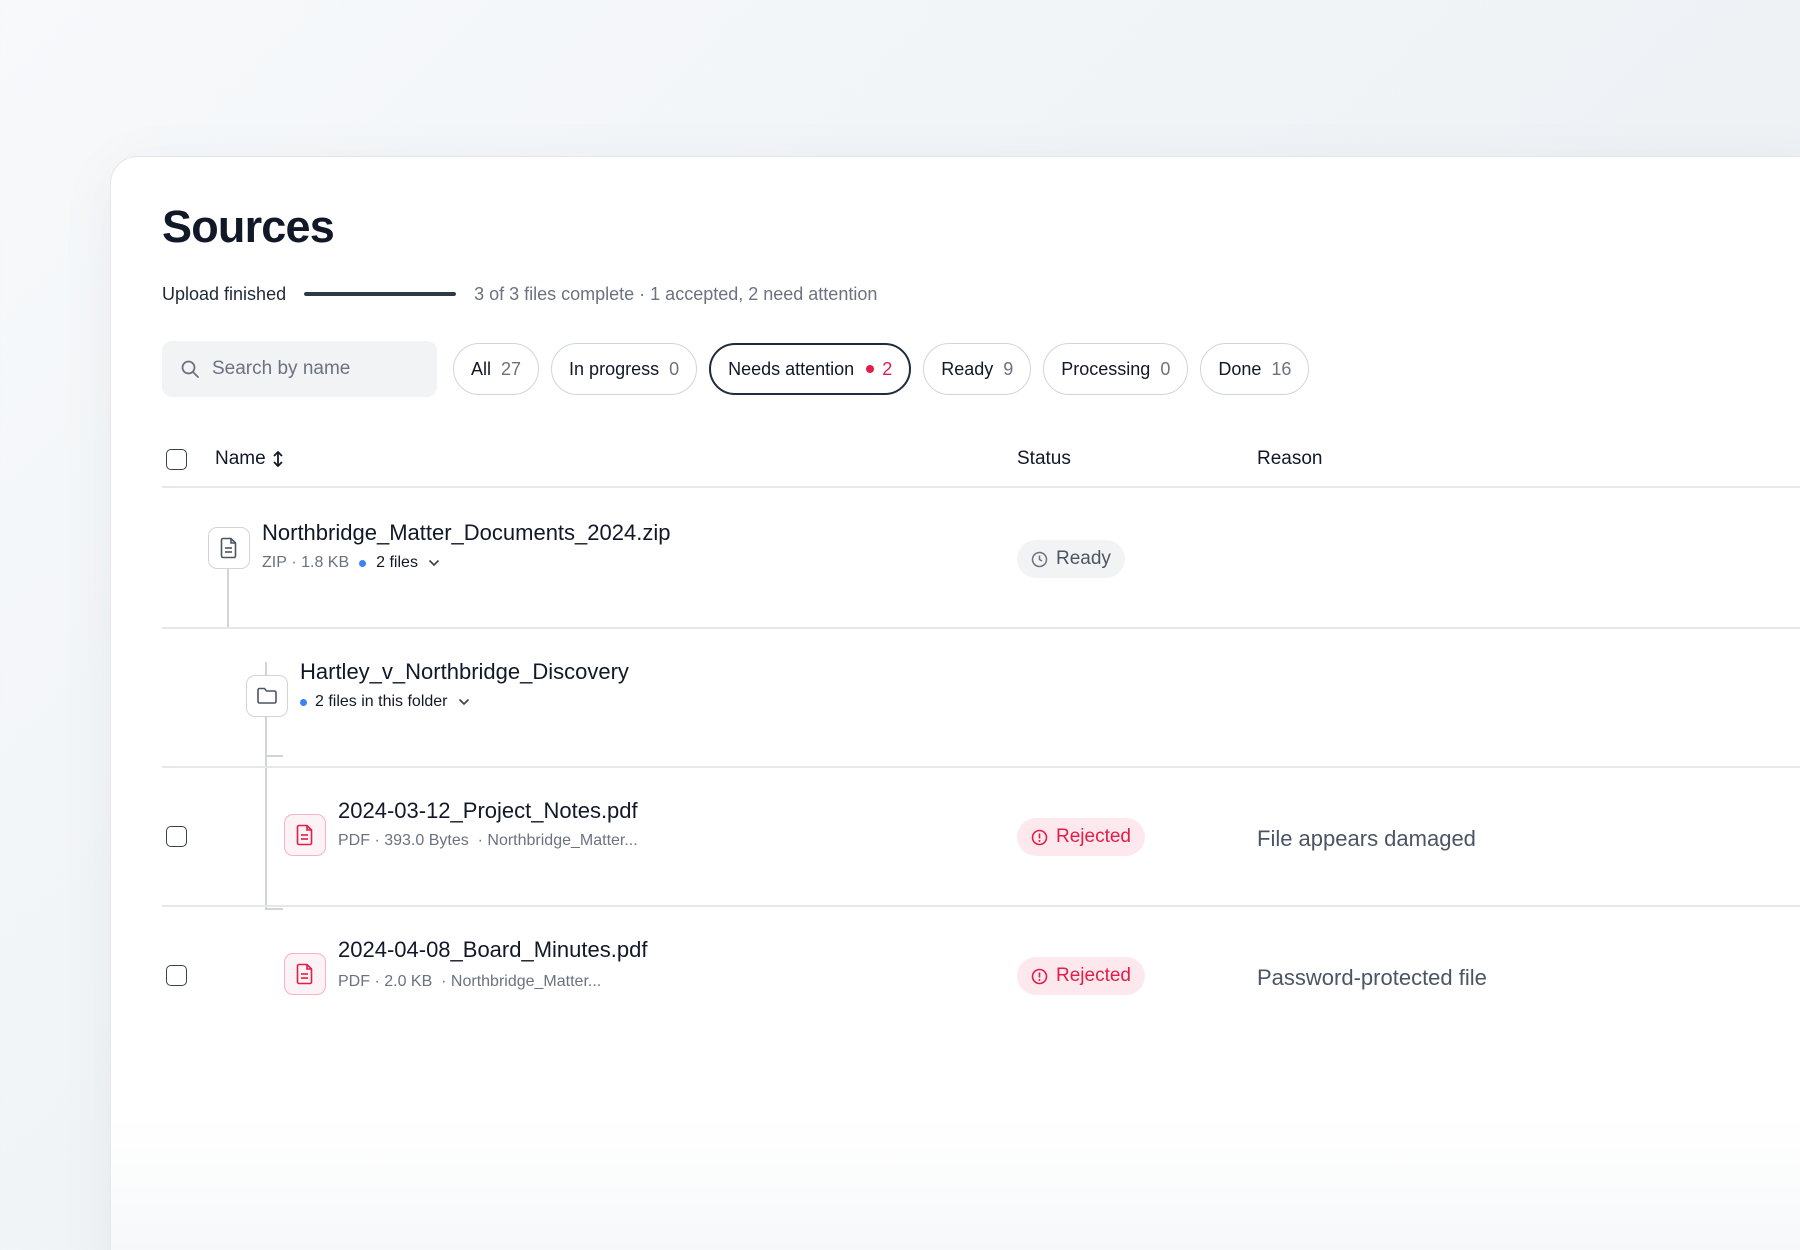 This screenshot has height=1250, width=1800. I want to click on filter-count: 2, so click(887, 368).